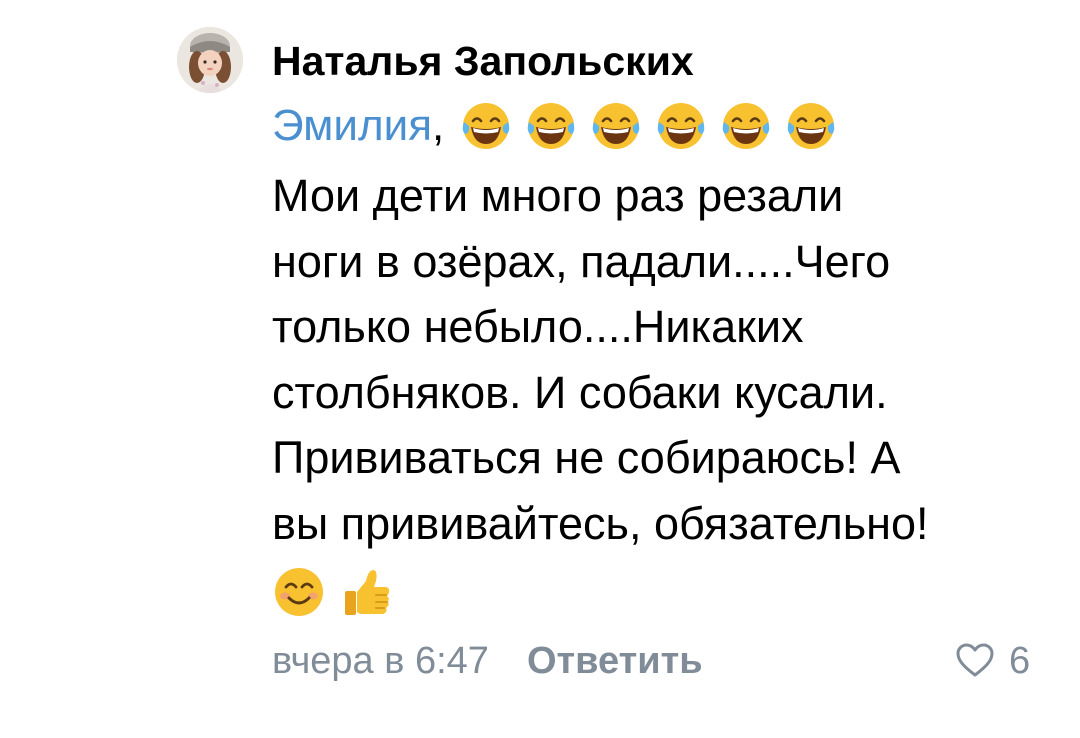  Describe the element at coordinates (380, 660) in the screenshot. I see `timestamp: вчера в 6:47` at that location.